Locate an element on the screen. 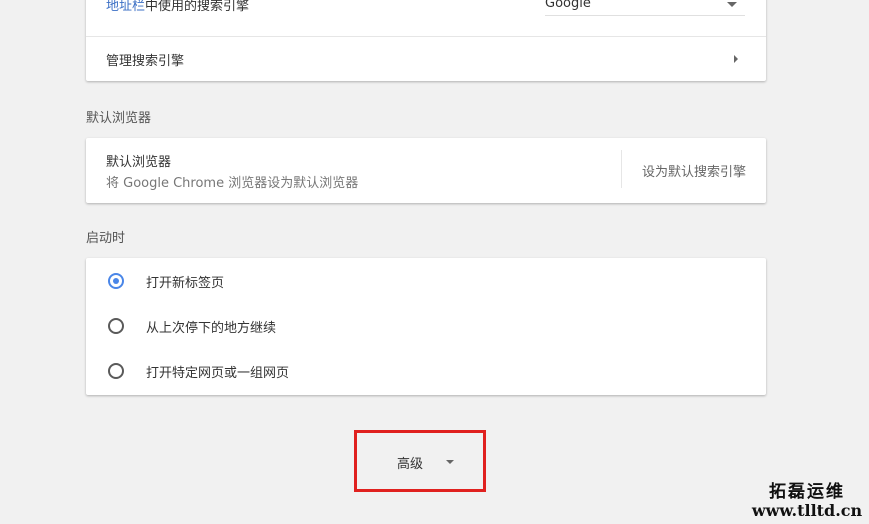 The height and width of the screenshot is (524, 869). search-engine-select-value: Google is located at coordinates (568, 5).